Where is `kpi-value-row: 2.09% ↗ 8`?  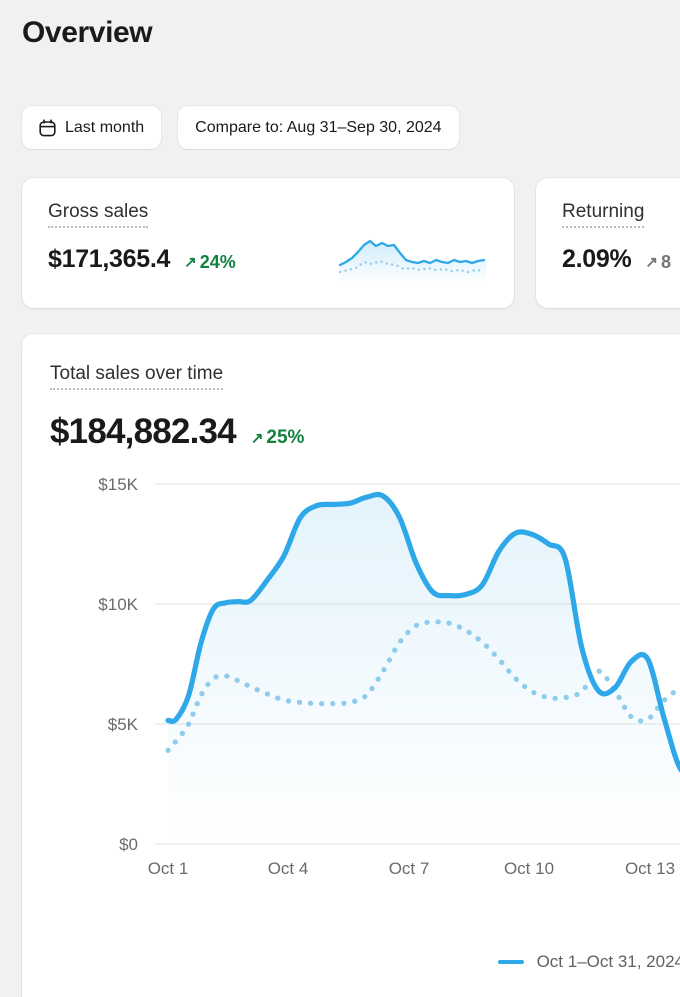
kpi-value-row: 2.09% ↗ 8 is located at coordinates (621, 259).